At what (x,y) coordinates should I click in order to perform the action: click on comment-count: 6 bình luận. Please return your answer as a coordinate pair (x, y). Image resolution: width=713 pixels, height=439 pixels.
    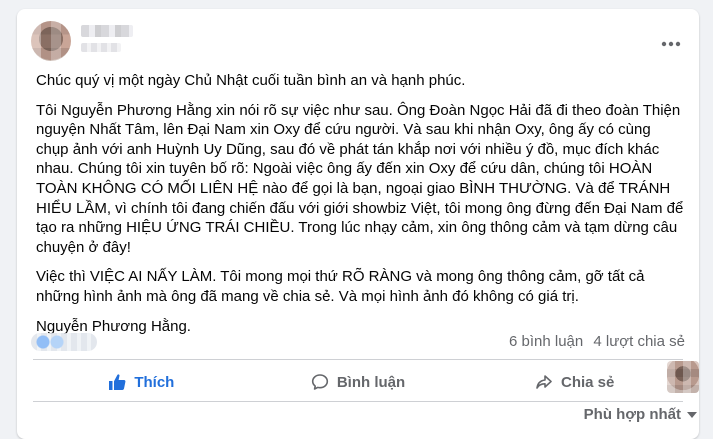
    Looking at the image, I should click on (546, 341).